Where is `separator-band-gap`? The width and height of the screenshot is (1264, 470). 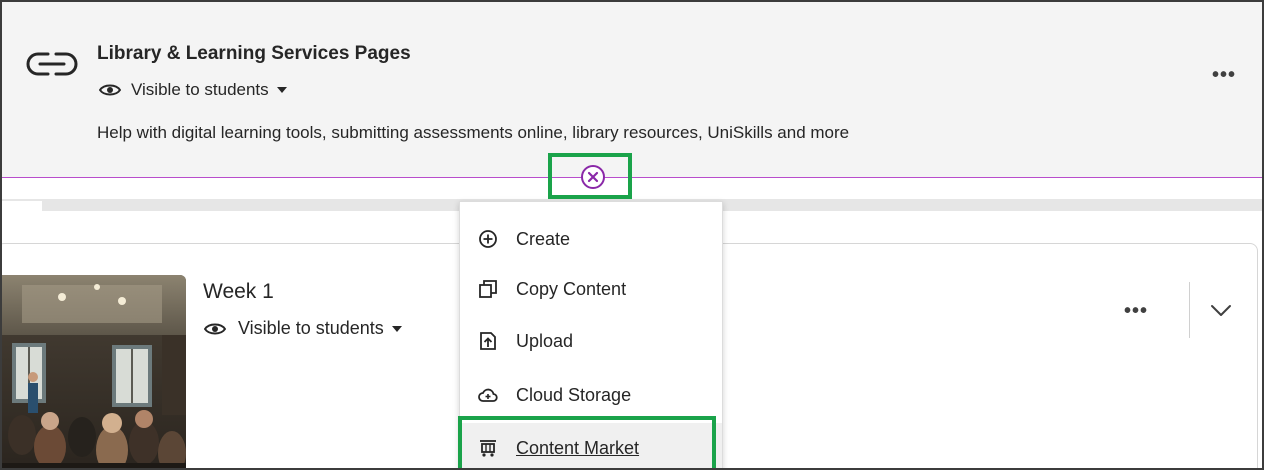 separator-band-gap is located at coordinates (22, 206).